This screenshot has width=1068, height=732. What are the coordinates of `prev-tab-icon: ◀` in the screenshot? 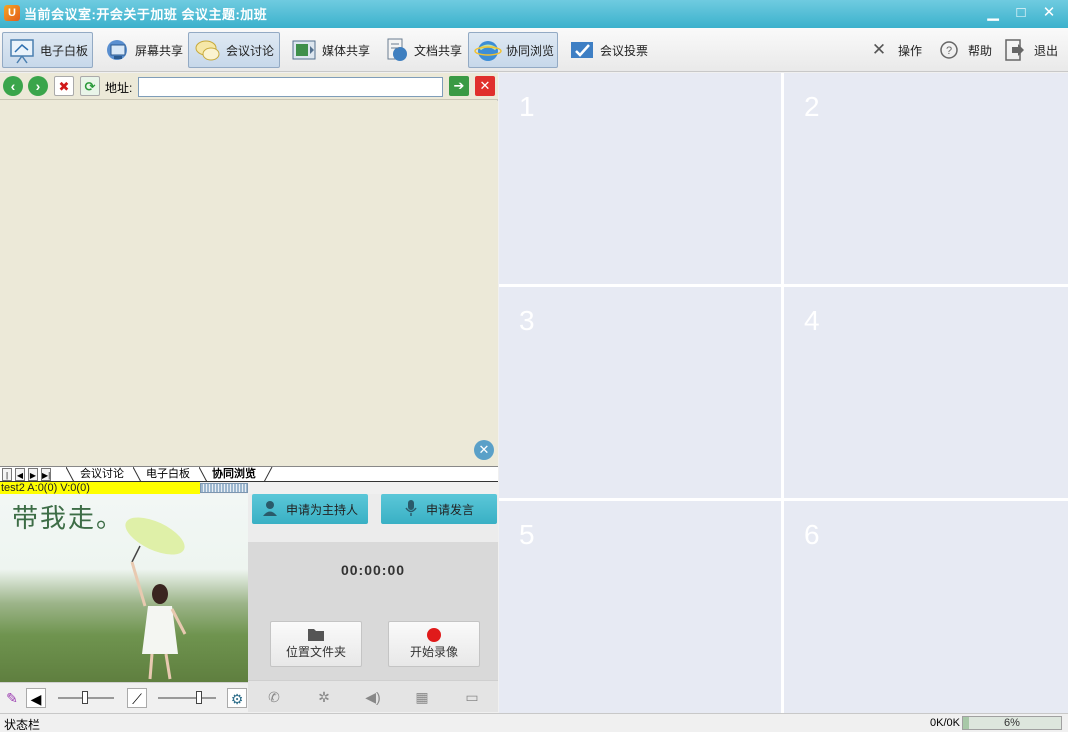 It's located at (20, 474).